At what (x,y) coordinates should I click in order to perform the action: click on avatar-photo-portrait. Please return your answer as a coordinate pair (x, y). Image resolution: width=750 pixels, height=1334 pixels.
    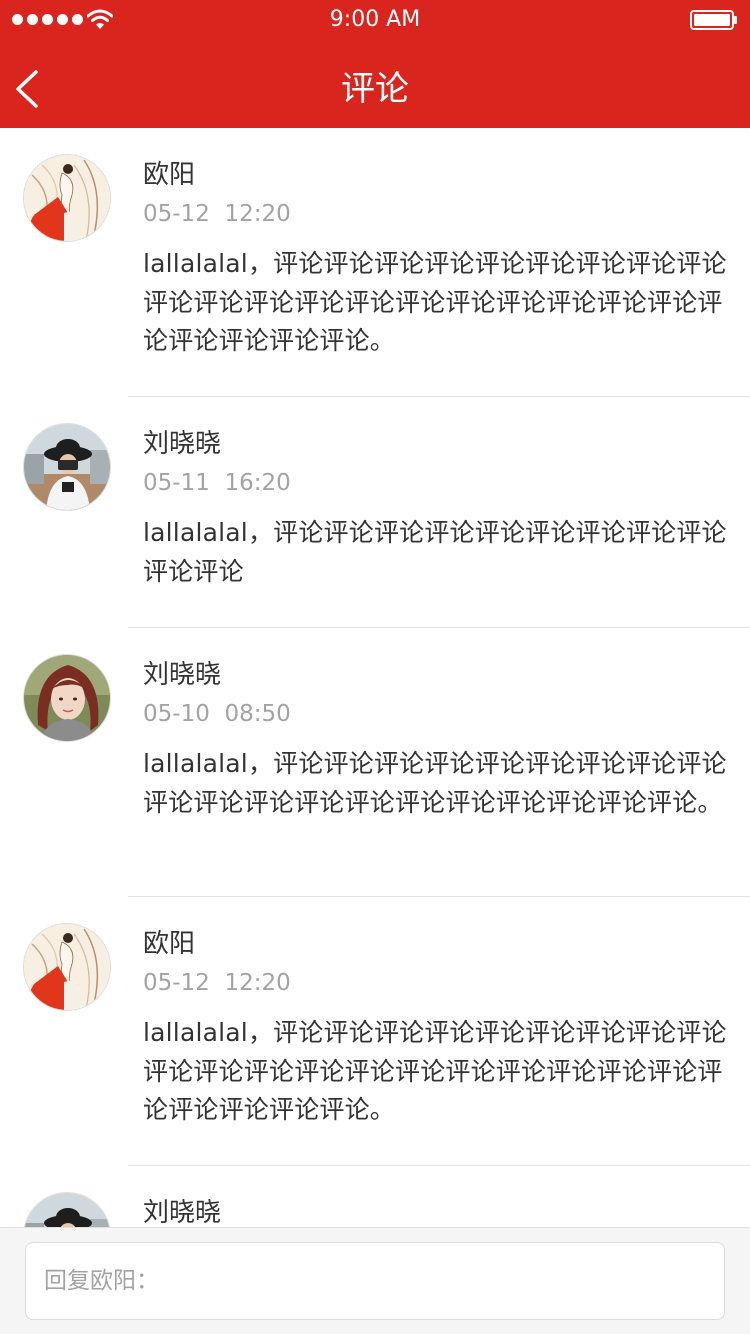
    Looking at the image, I should click on (67, 698).